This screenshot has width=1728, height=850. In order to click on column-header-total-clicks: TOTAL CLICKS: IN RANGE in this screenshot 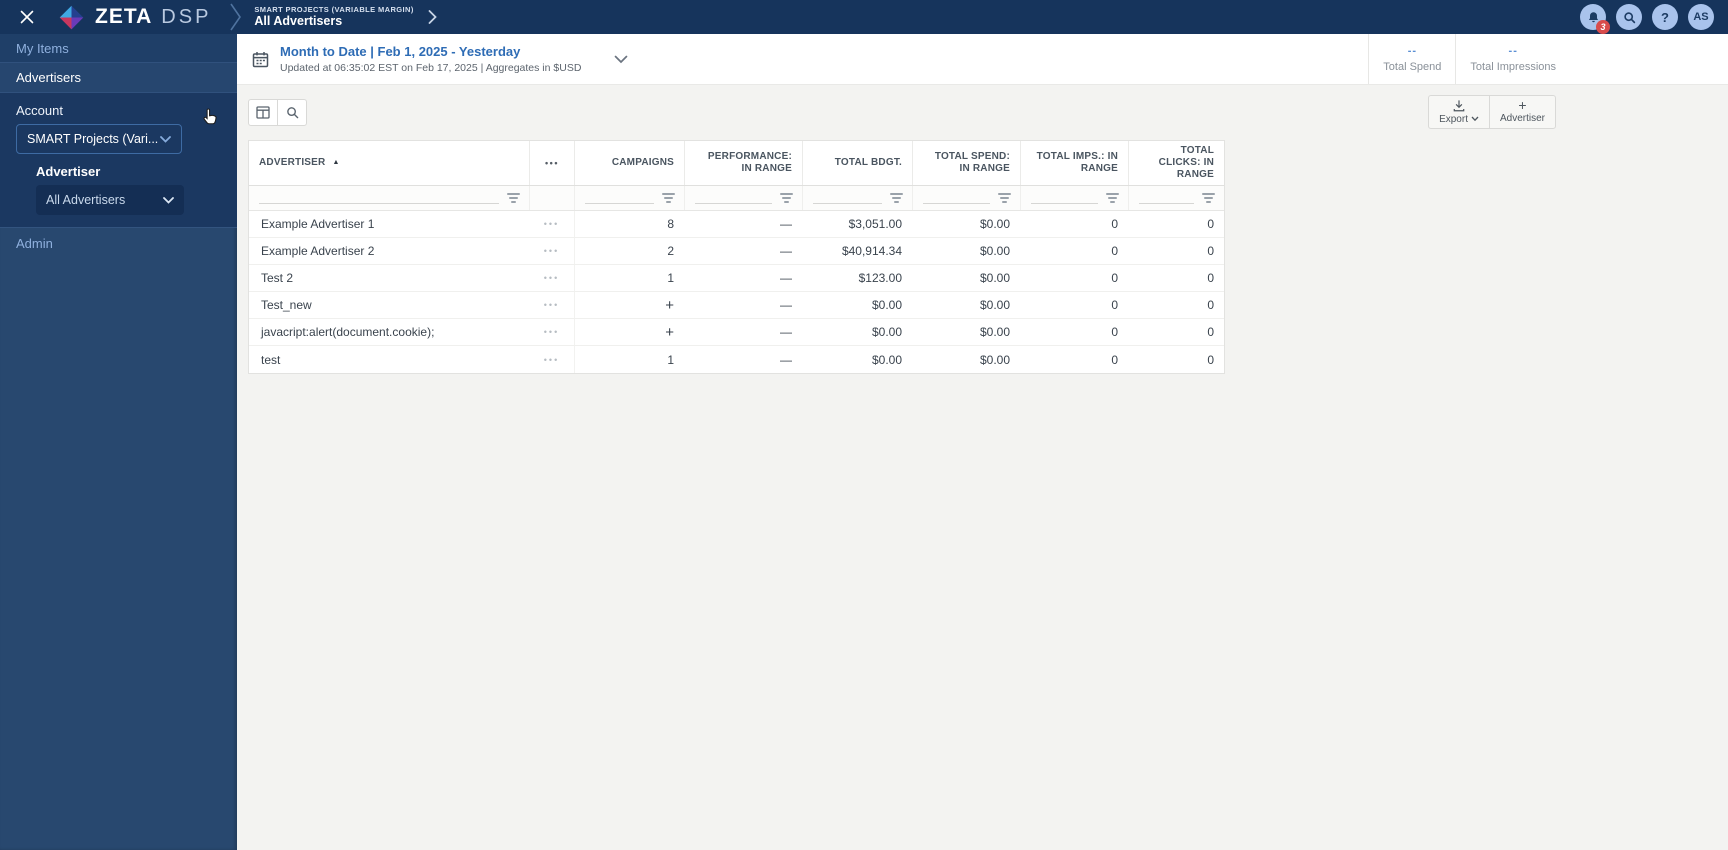, I will do `click(1176, 163)`.